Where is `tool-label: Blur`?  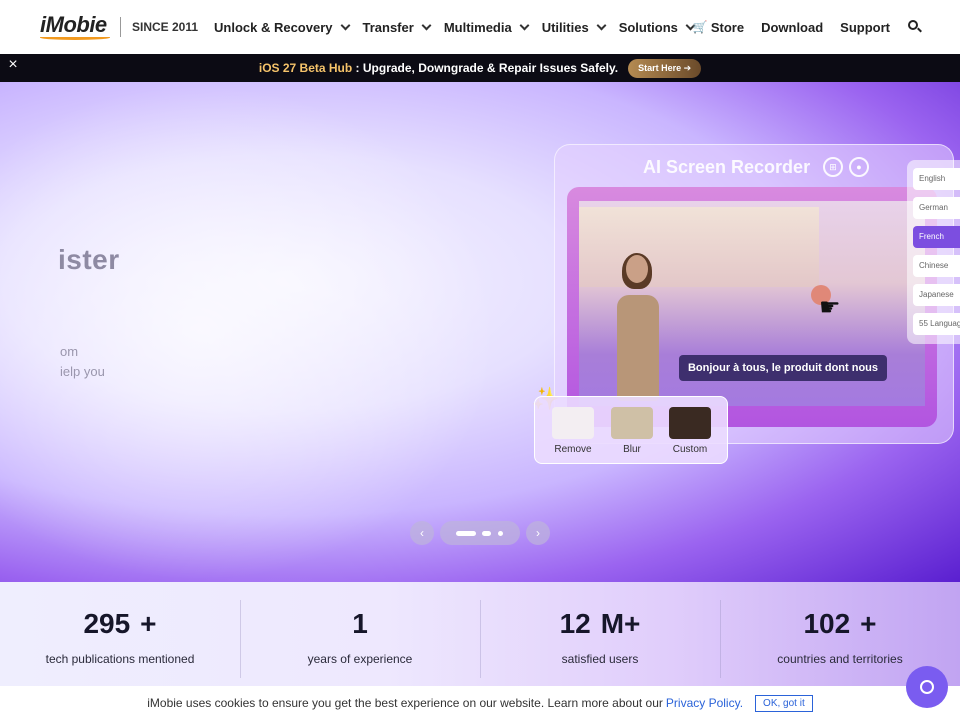
tool-label: Blur is located at coordinates (632, 449).